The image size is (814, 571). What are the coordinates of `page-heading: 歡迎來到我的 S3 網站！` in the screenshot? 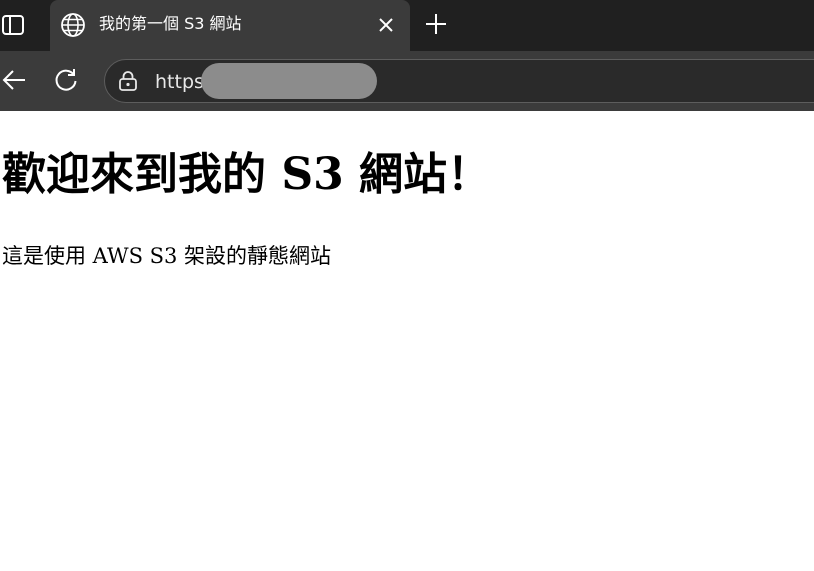 It's located at (247, 174).